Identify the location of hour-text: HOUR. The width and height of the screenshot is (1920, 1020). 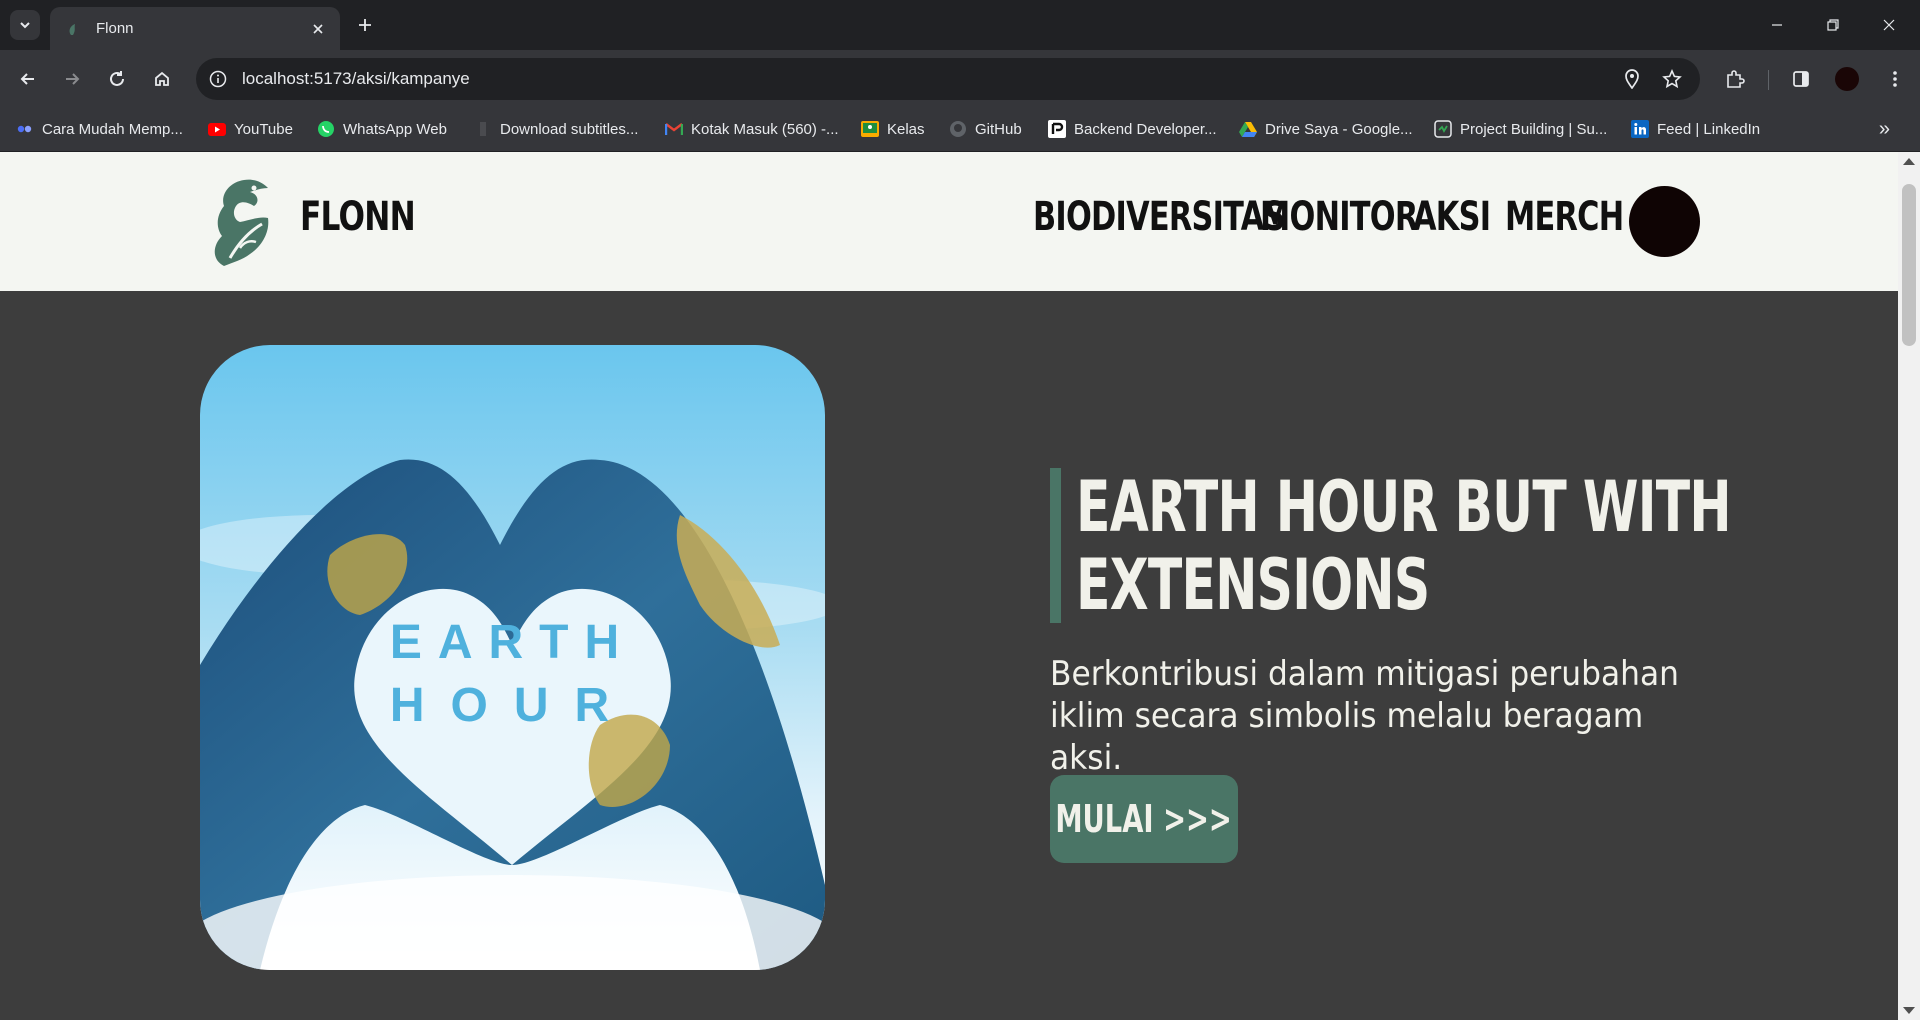
(512, 705).